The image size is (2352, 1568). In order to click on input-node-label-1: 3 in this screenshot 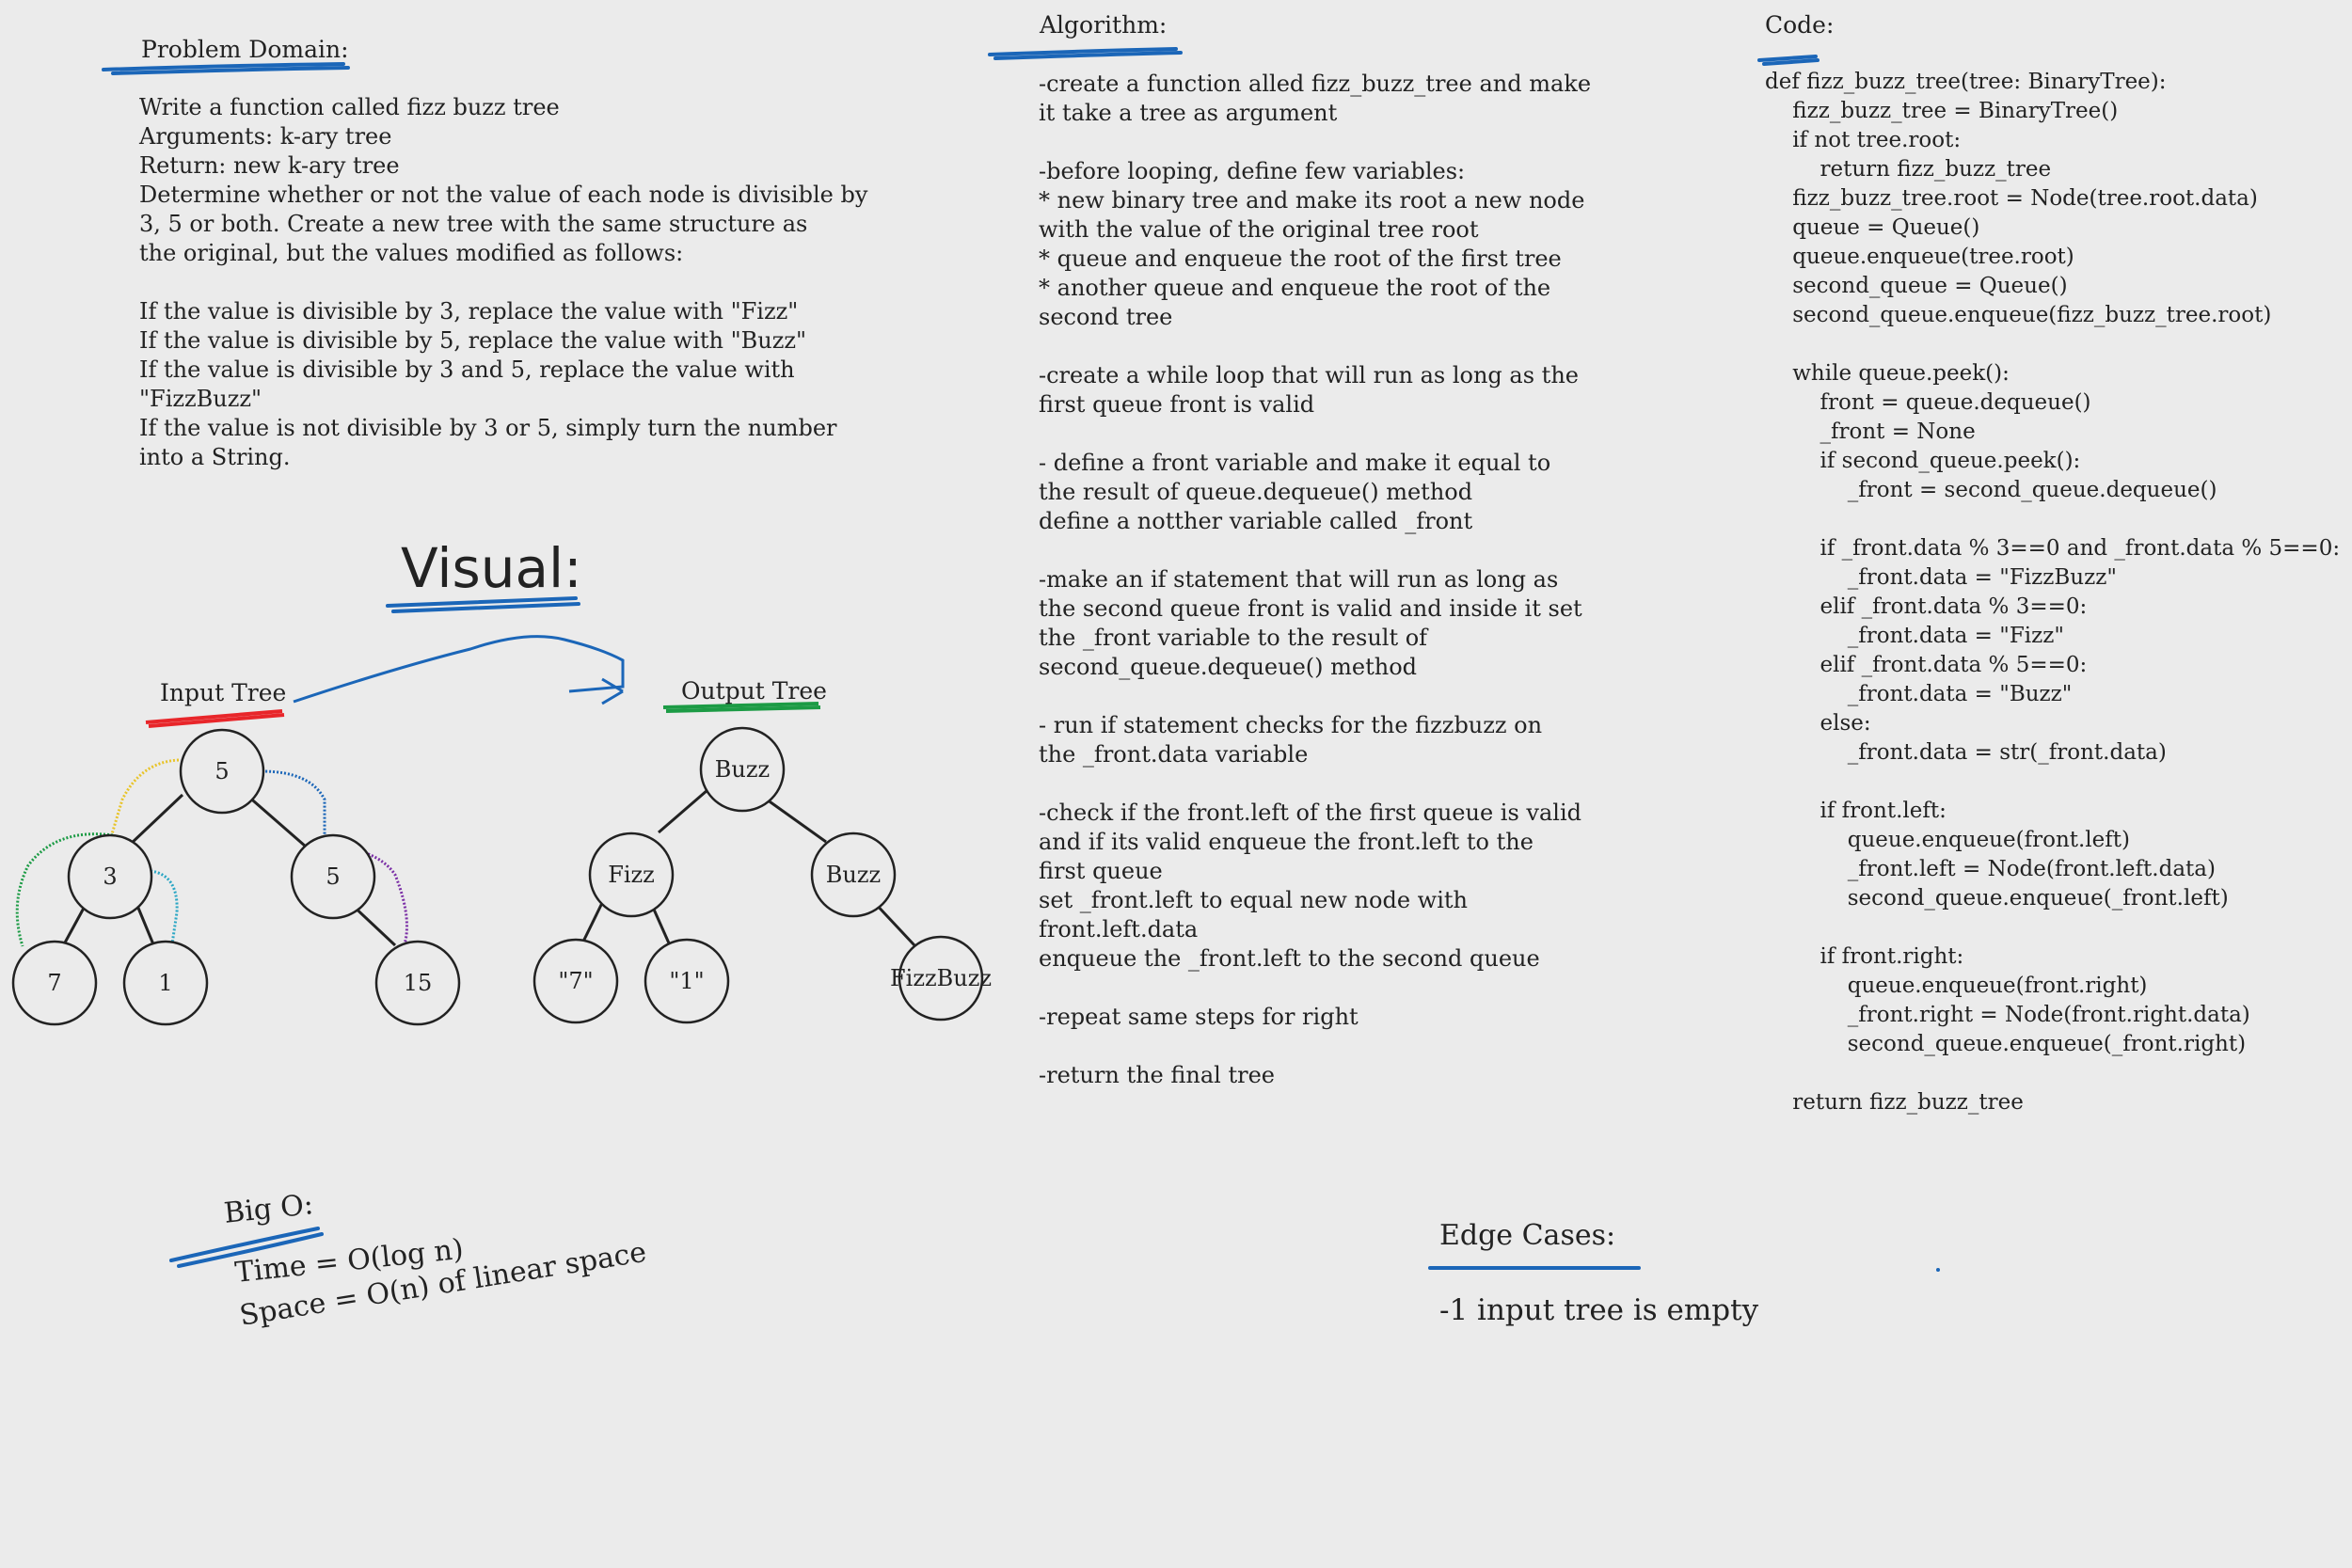, I will do `click(110, 876)`.